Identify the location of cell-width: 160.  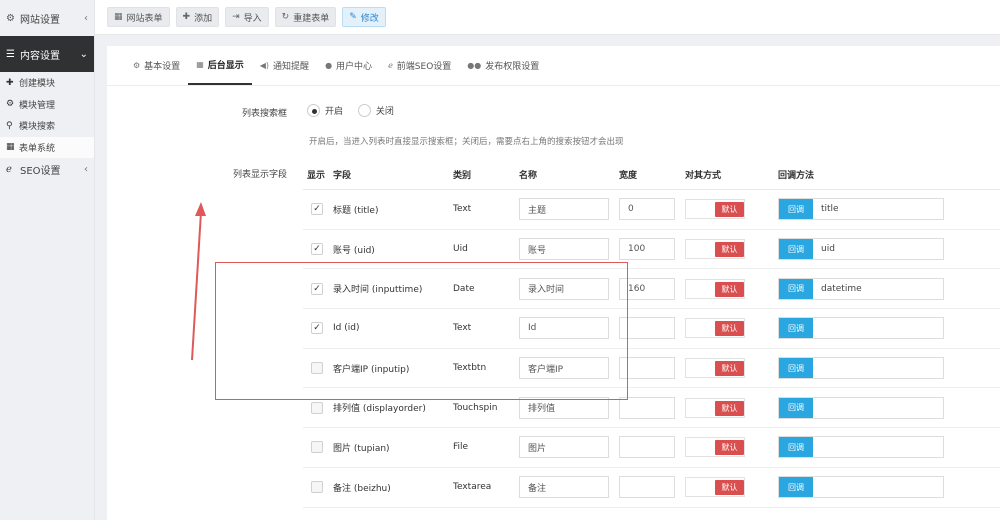
(652, 288).